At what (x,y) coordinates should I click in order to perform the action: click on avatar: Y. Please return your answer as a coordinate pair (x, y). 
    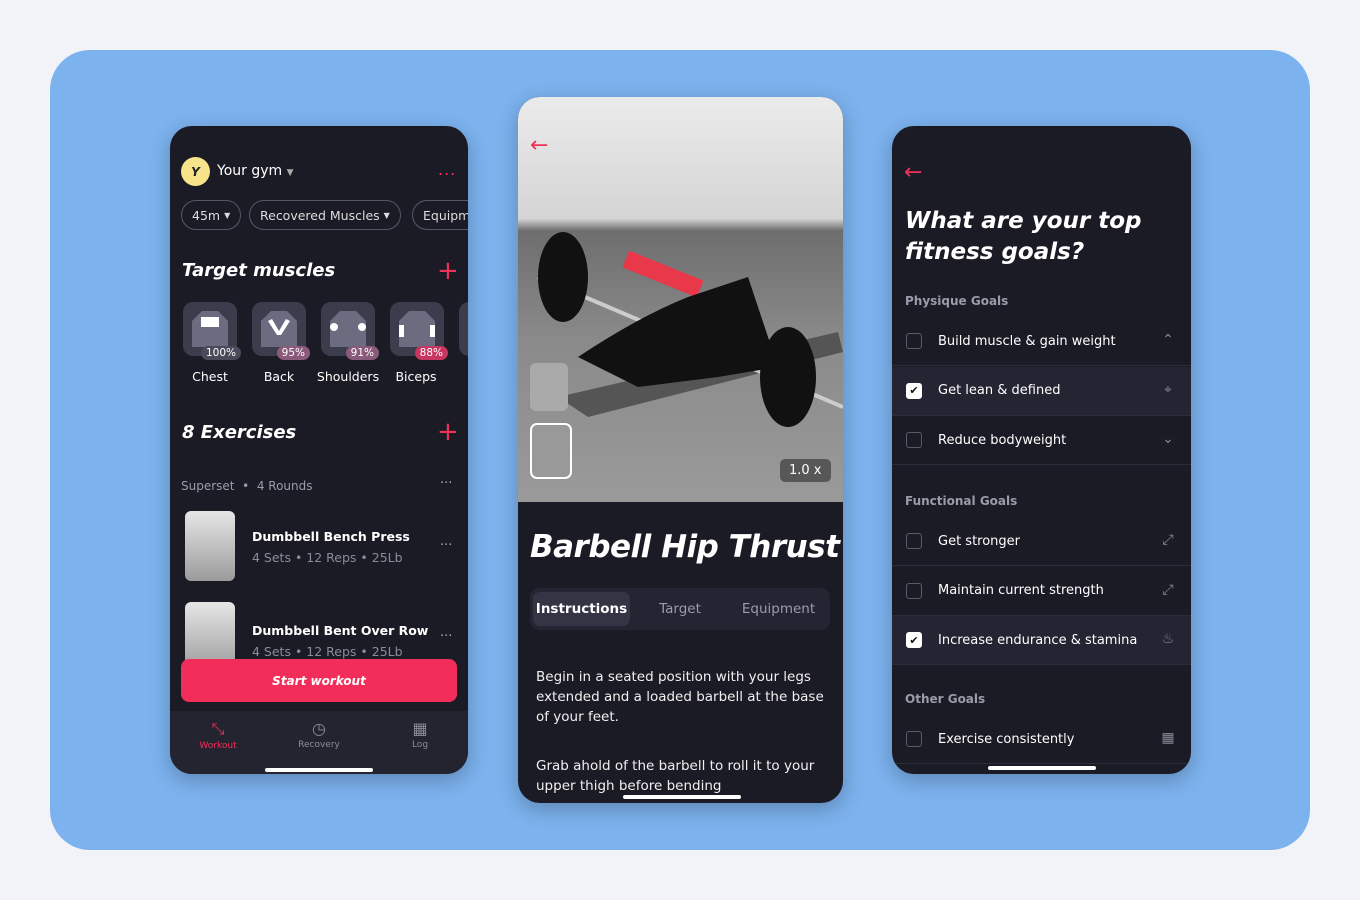
    Looking at the image, I should click on (195, 171).